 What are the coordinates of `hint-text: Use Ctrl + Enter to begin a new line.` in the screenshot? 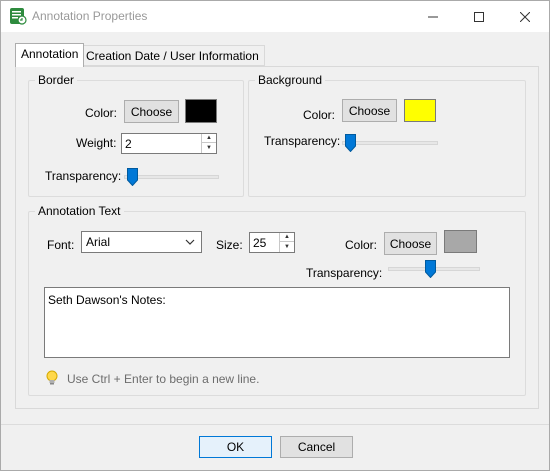 It's located at (163, 379).